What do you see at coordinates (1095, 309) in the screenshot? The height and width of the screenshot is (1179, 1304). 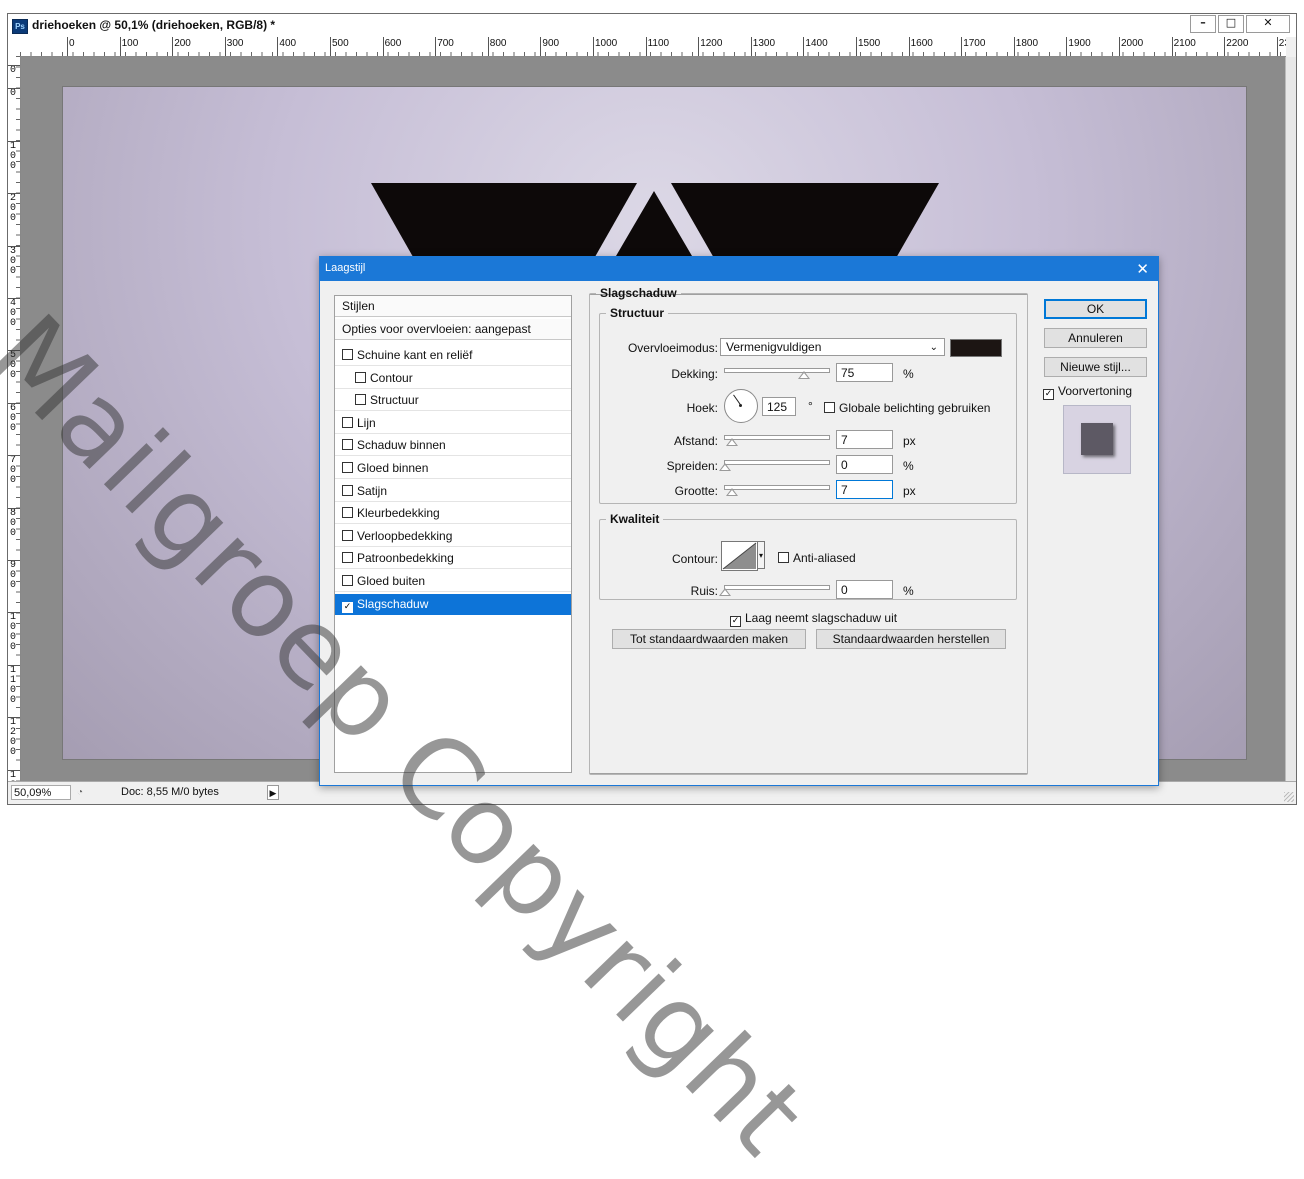 I see `ok-button: OK` at bounding box center [1095, 309].